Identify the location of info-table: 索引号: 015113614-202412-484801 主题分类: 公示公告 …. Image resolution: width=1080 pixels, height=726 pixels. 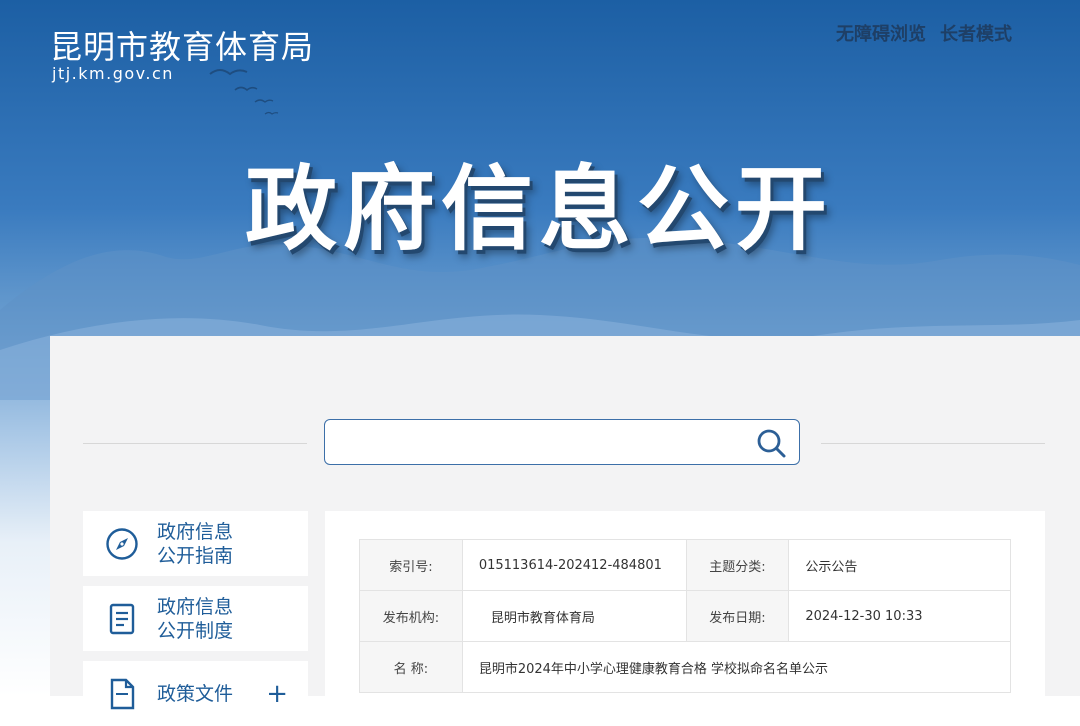
(685, 616).